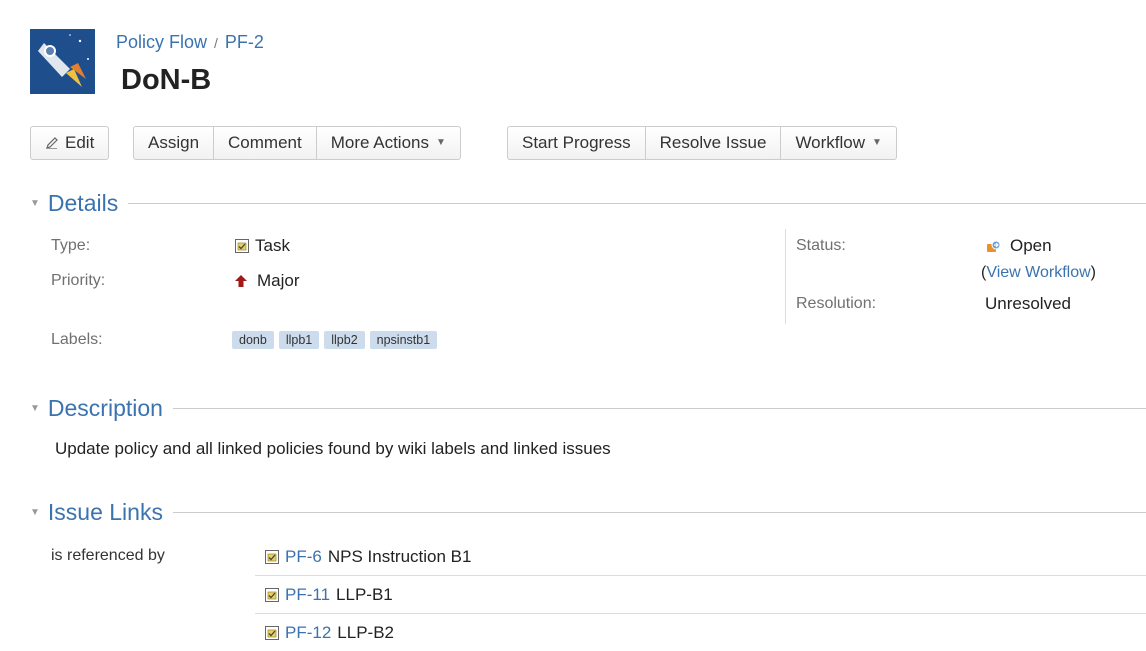 This screenshot has height=651, width=1146. What do you see at coordinates (403, 340) in the screenshot?
I see `label-tag: npsinstb1` at bounding box center [403, 340].